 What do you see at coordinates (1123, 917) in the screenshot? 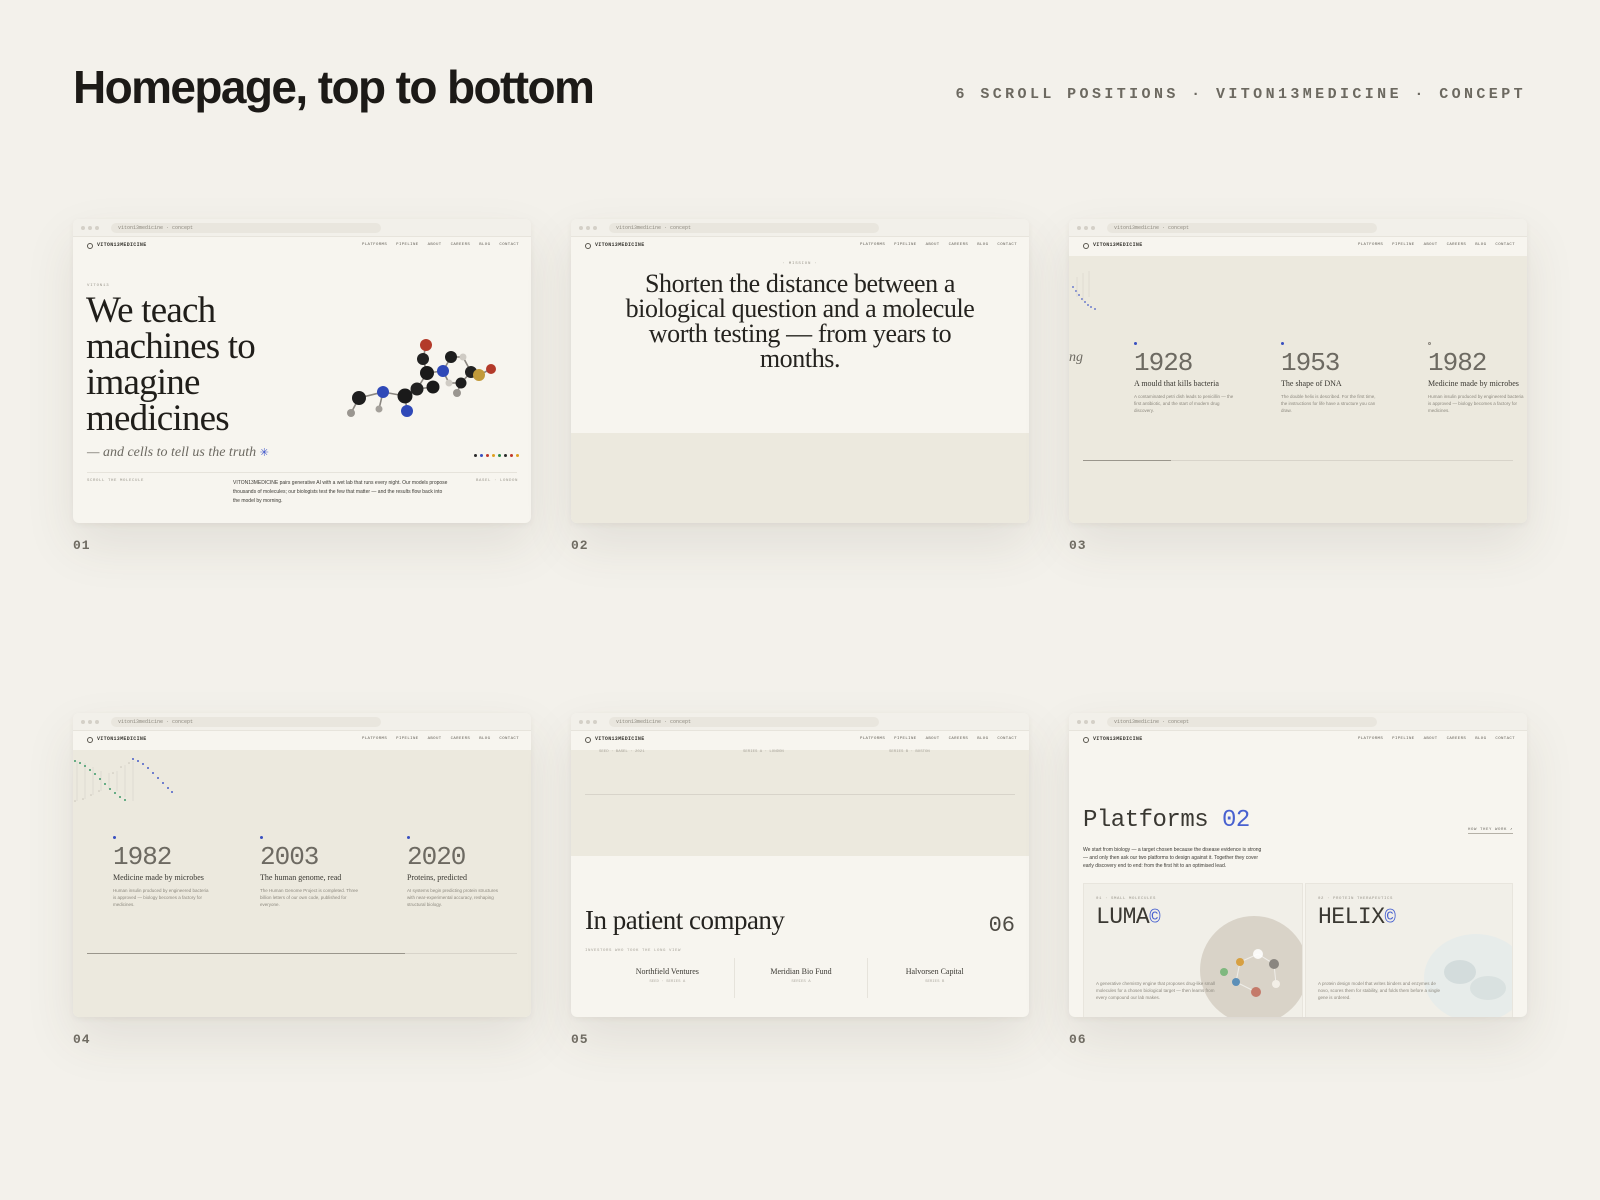
I see `platform-name-text: LUMA` at bounding box center [1123, 917].